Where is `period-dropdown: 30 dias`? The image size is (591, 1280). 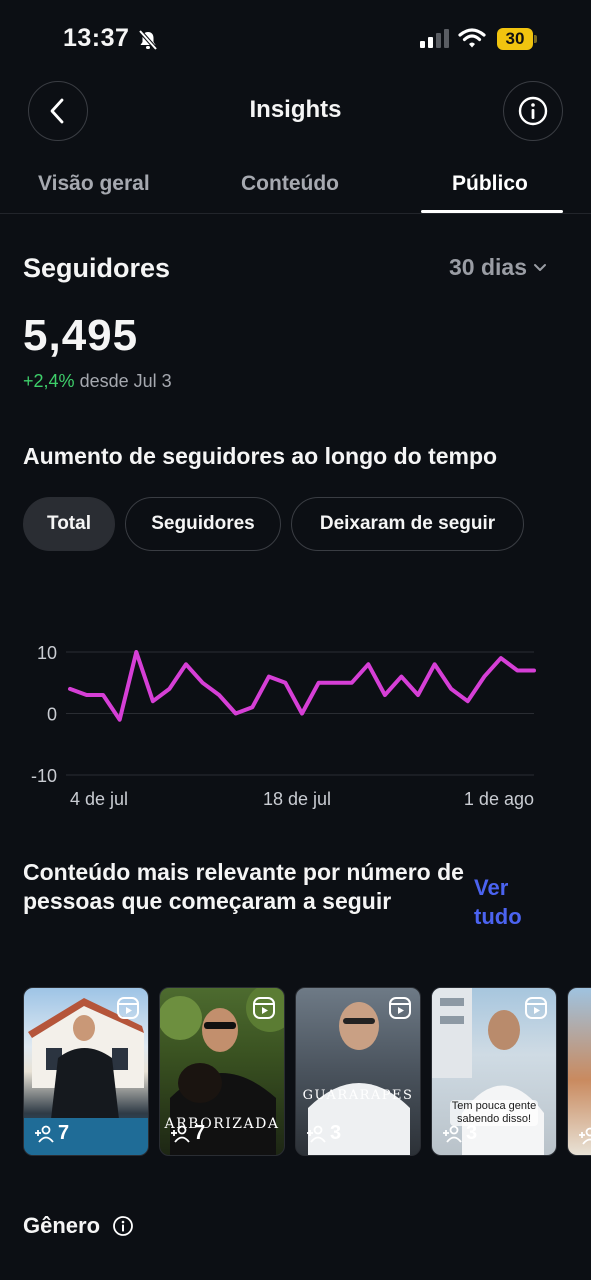 period-dropdown: 30 dias is located at coordinates (498, 267).